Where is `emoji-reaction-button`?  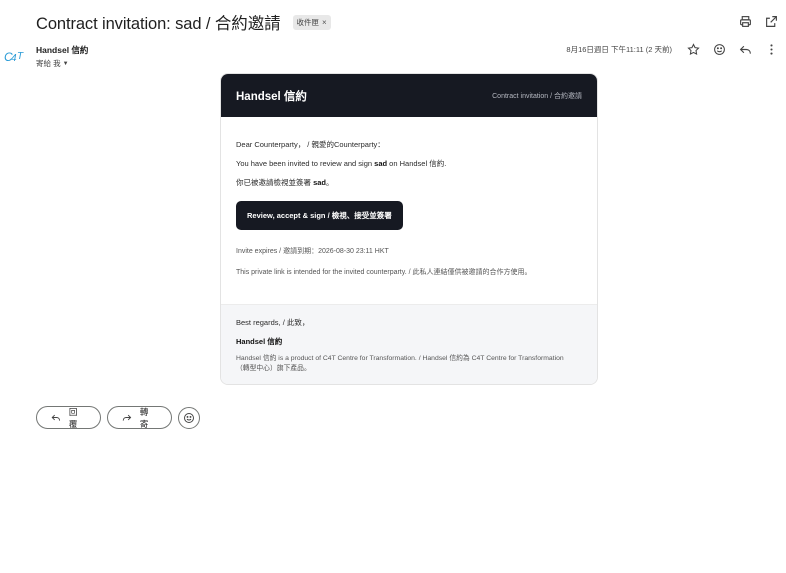
emoji-reaction-button is located at coordinates (189, 417).